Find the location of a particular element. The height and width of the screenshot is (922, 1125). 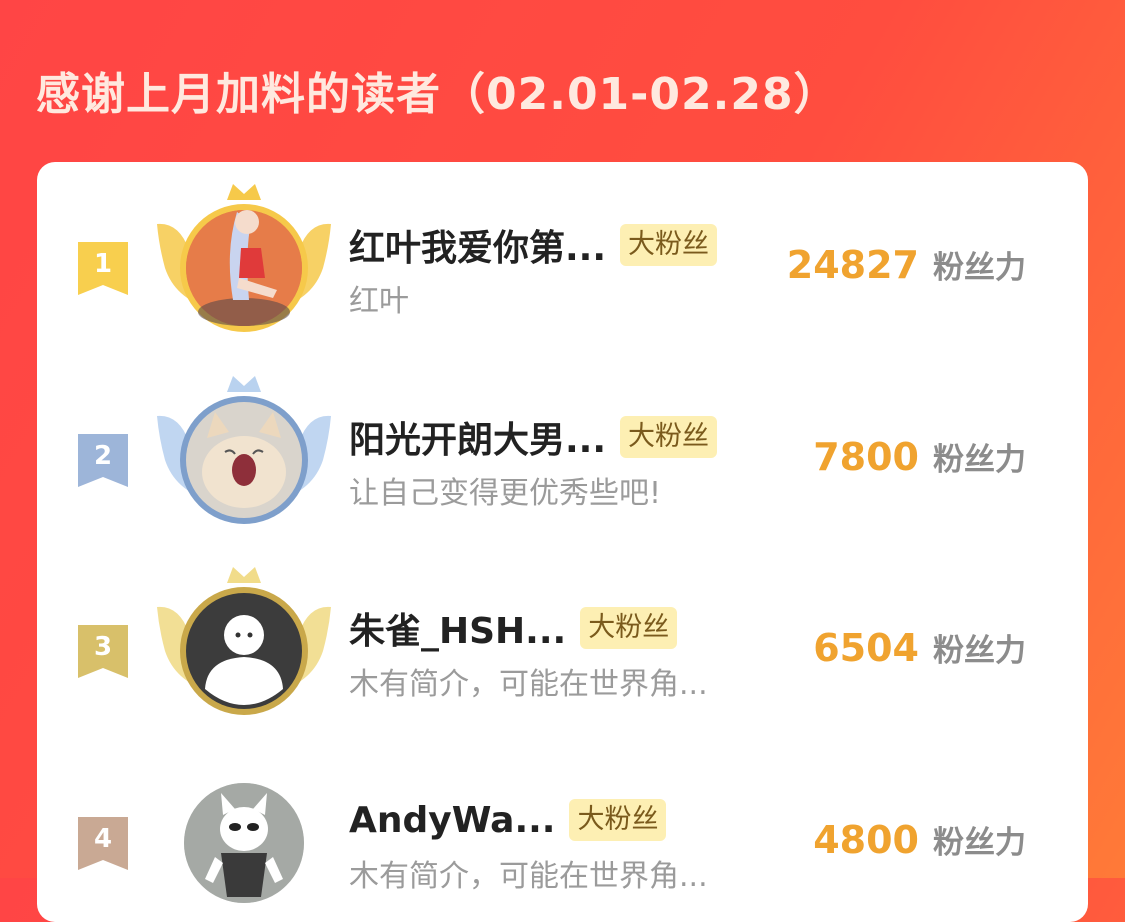

reader-name-line: AndyWa... 大粉丝 is located at coordinates (508, 820).